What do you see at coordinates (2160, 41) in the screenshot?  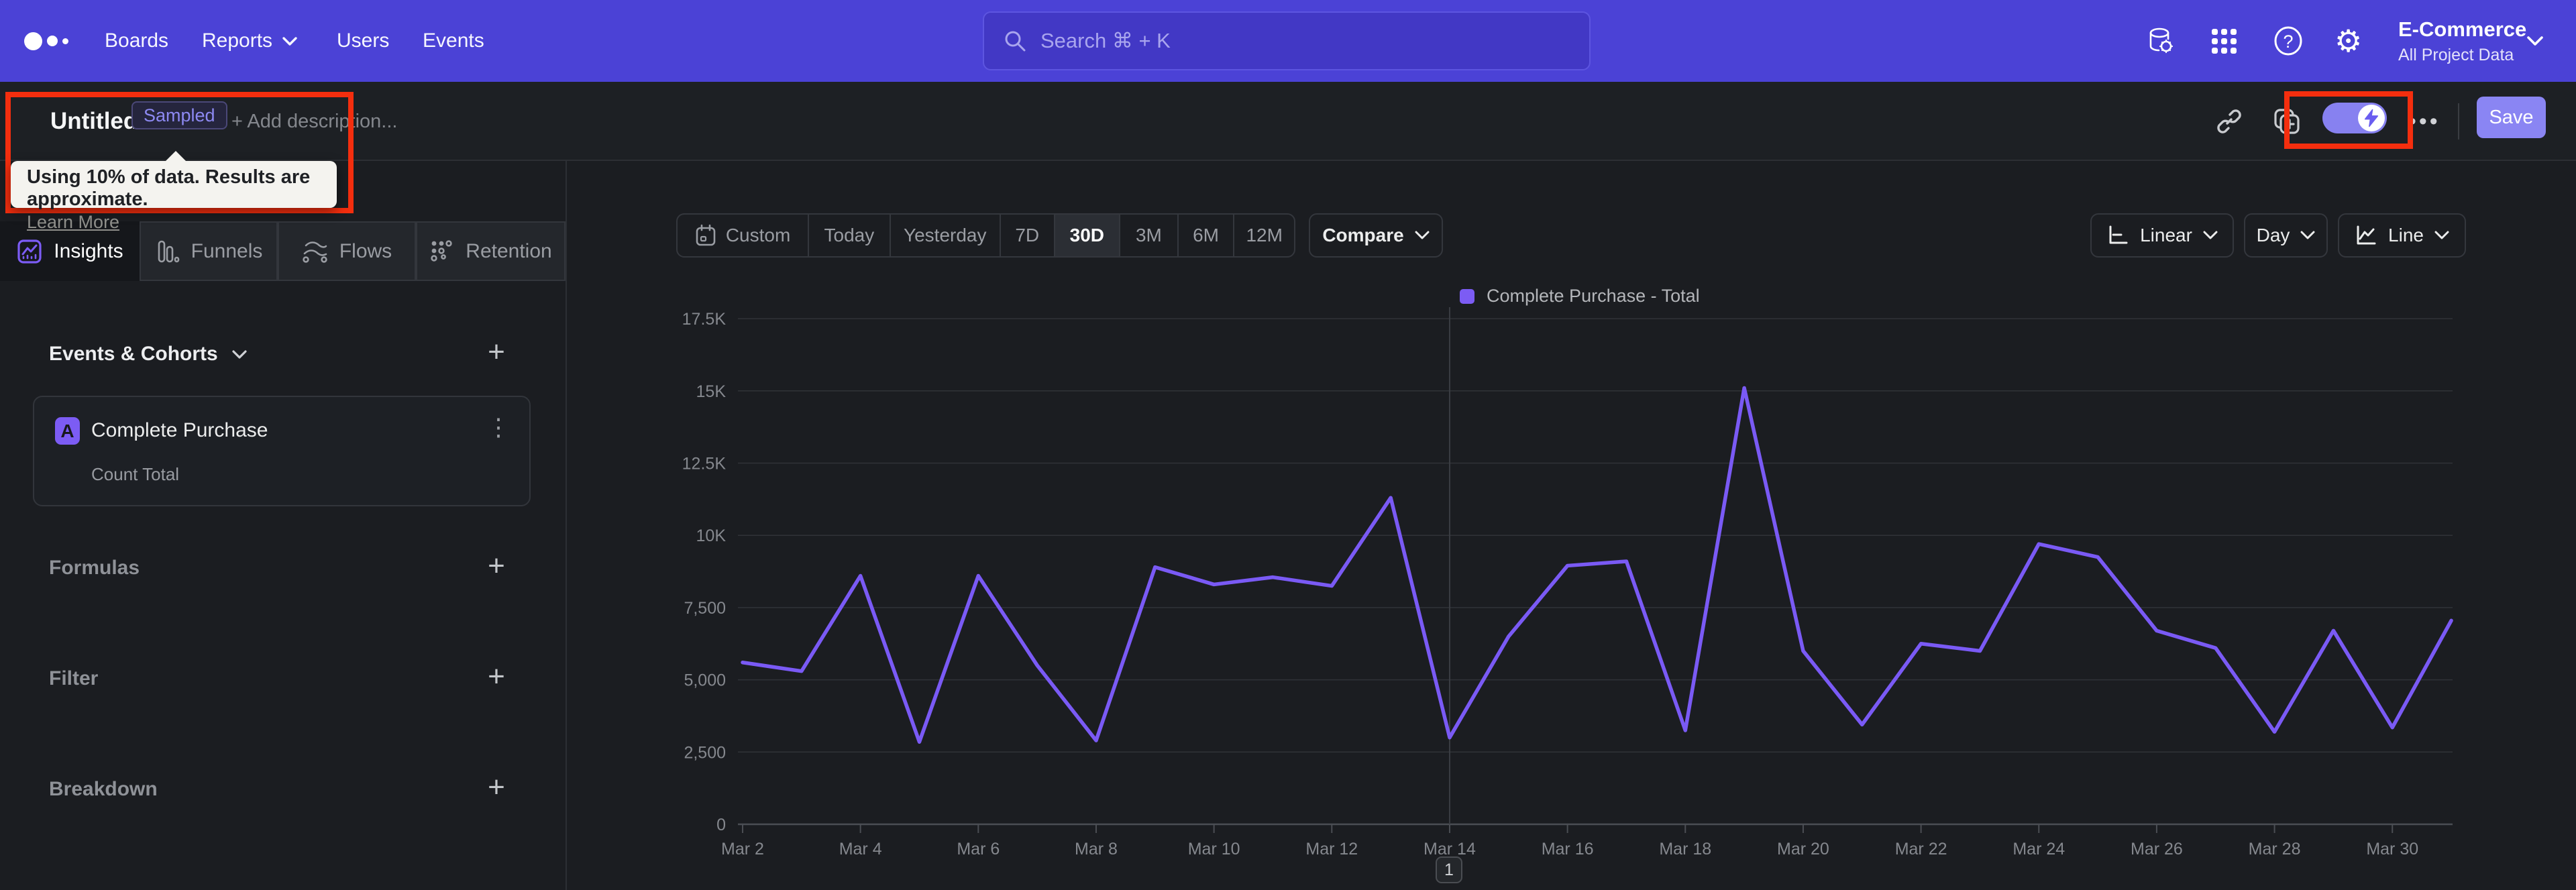 I see `data-management-icon` at bounding box center [2160, 41].